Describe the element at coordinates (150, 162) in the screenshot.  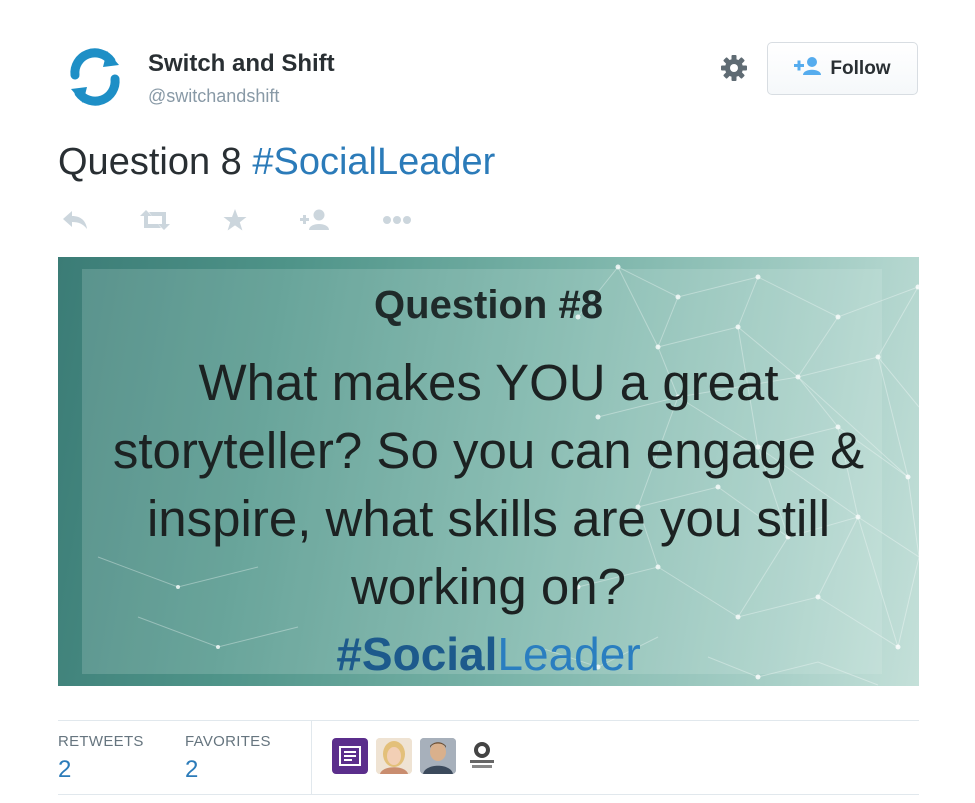
I see `tweet-text-main: Question 8` at that location.